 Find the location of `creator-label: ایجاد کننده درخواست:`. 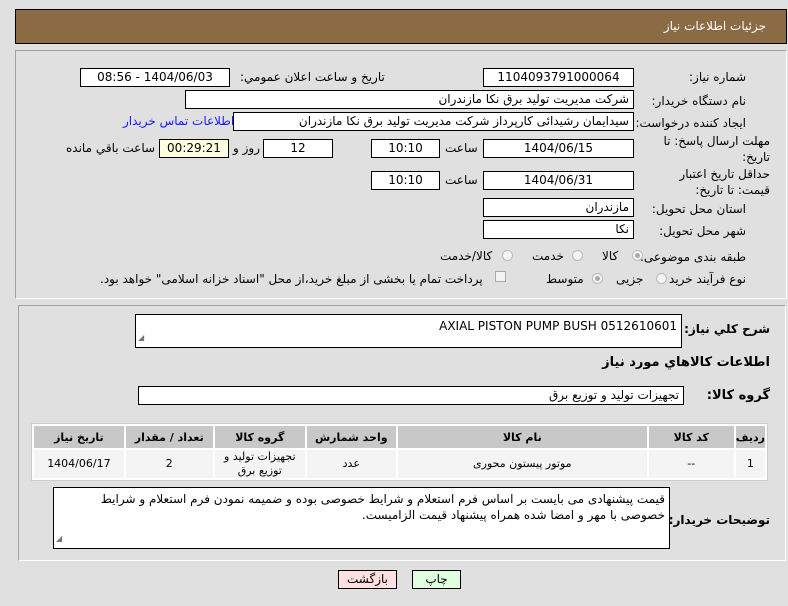

creator-label: ایجاد کننده درخواست: is located at coordinates (690, 123).